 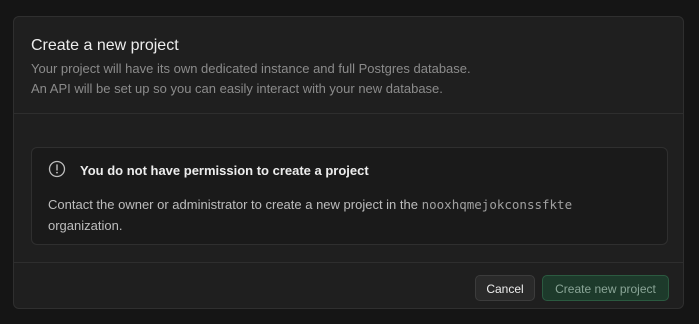 What do you see at coordinates (348, 285) in the screenshot?
I see `dialog-footer: Cancel Create new project` at bounding box center [348, 285].